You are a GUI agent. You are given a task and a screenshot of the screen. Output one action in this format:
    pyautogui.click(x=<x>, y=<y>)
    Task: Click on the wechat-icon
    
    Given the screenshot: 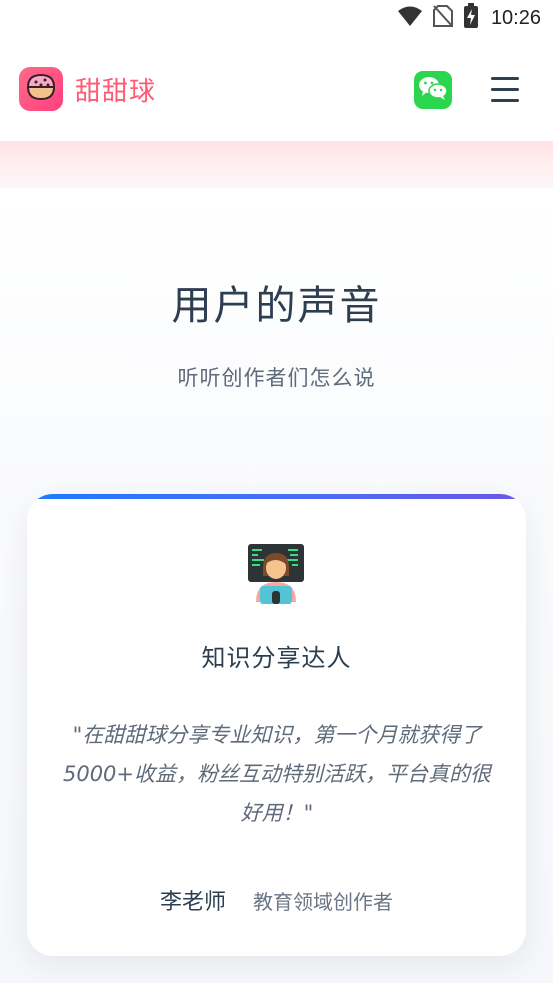 What is the action you would take?
    pyautogui.click(x=433, y=90)
    